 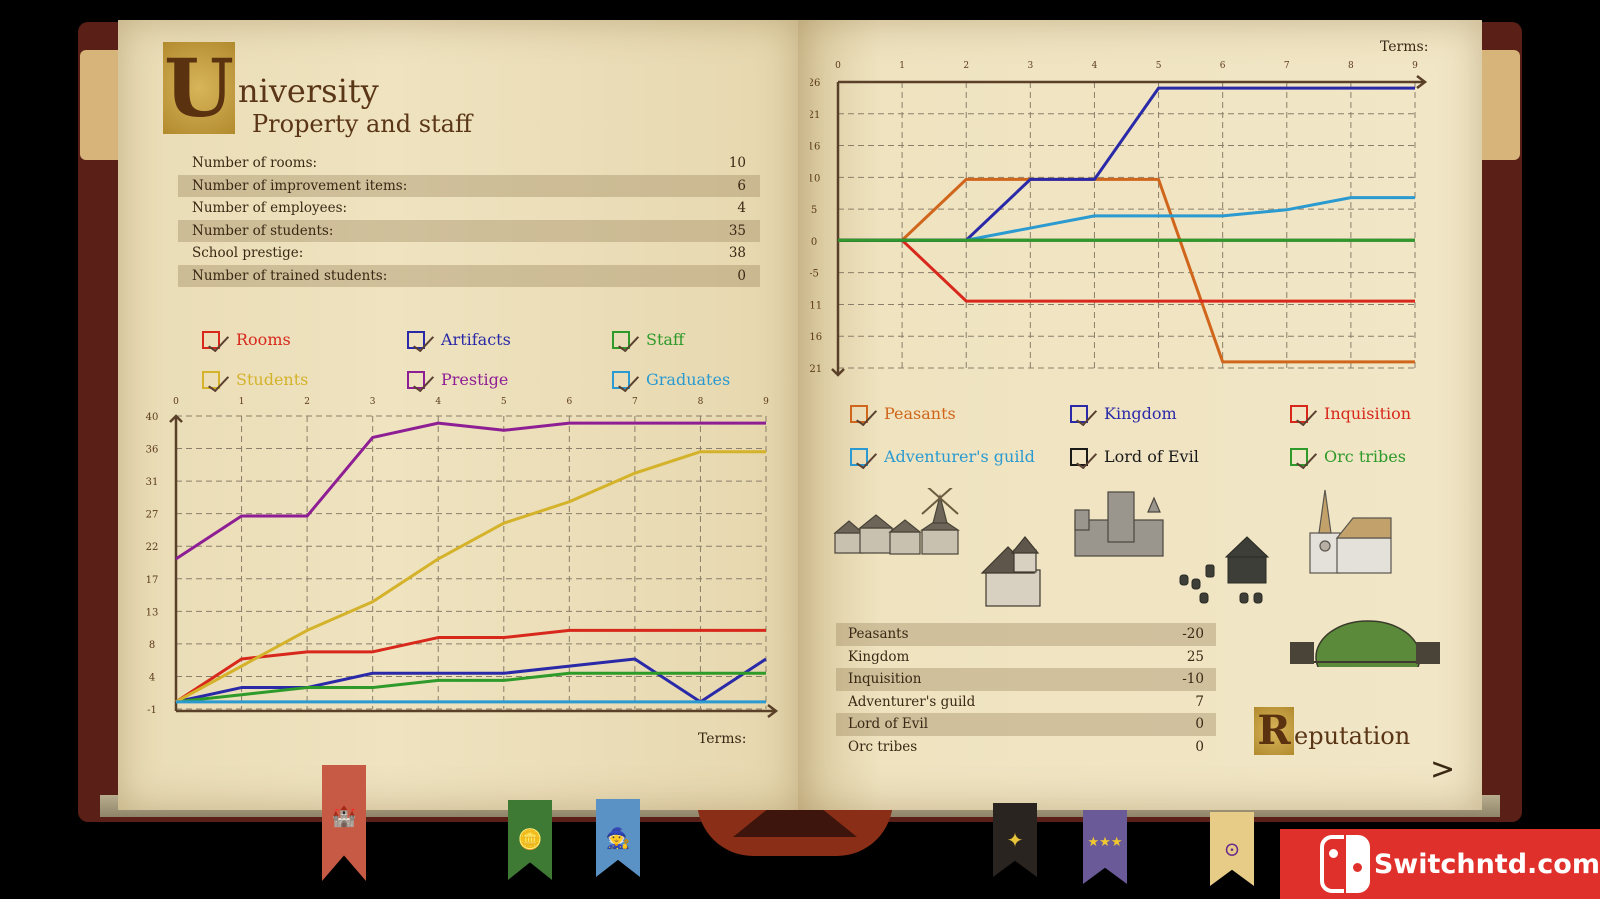 I want to click on bookmark-amulet: ⊙, so click(x=1232, y=849).